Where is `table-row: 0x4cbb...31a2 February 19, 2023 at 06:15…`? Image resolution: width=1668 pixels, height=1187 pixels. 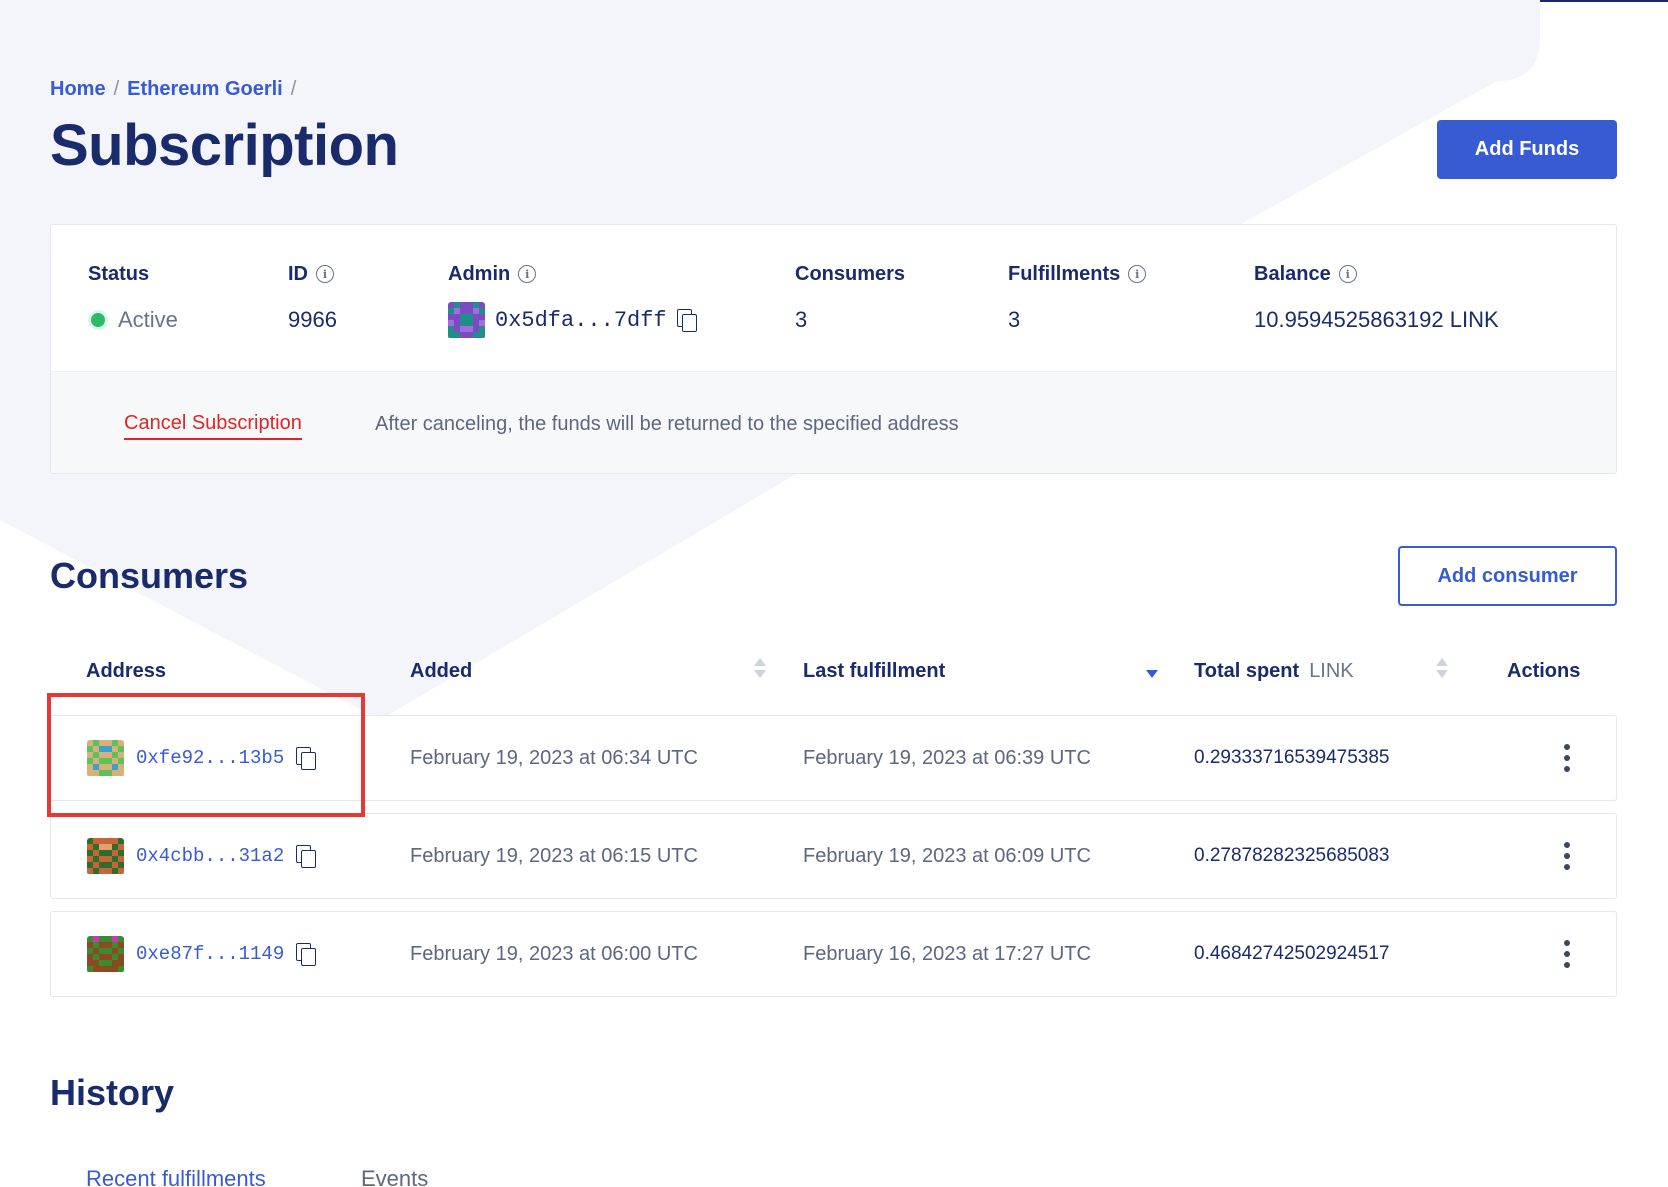 table-row: 0x4cbb...31a2 February 19, 2023 at 06:15… is located at coordinates (833, 856).